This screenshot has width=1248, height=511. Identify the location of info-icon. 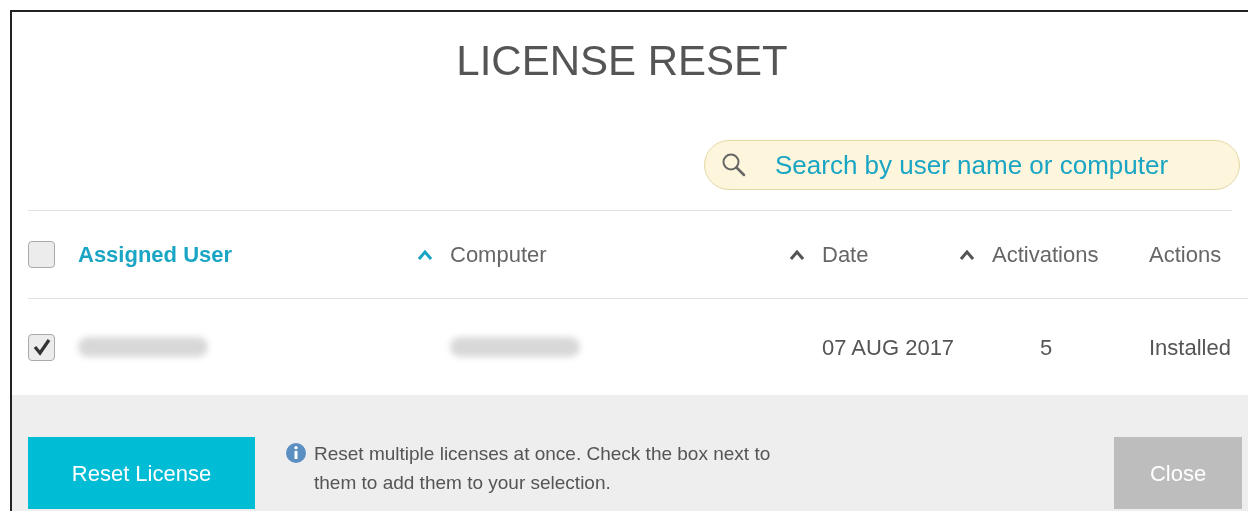
(296, 453).